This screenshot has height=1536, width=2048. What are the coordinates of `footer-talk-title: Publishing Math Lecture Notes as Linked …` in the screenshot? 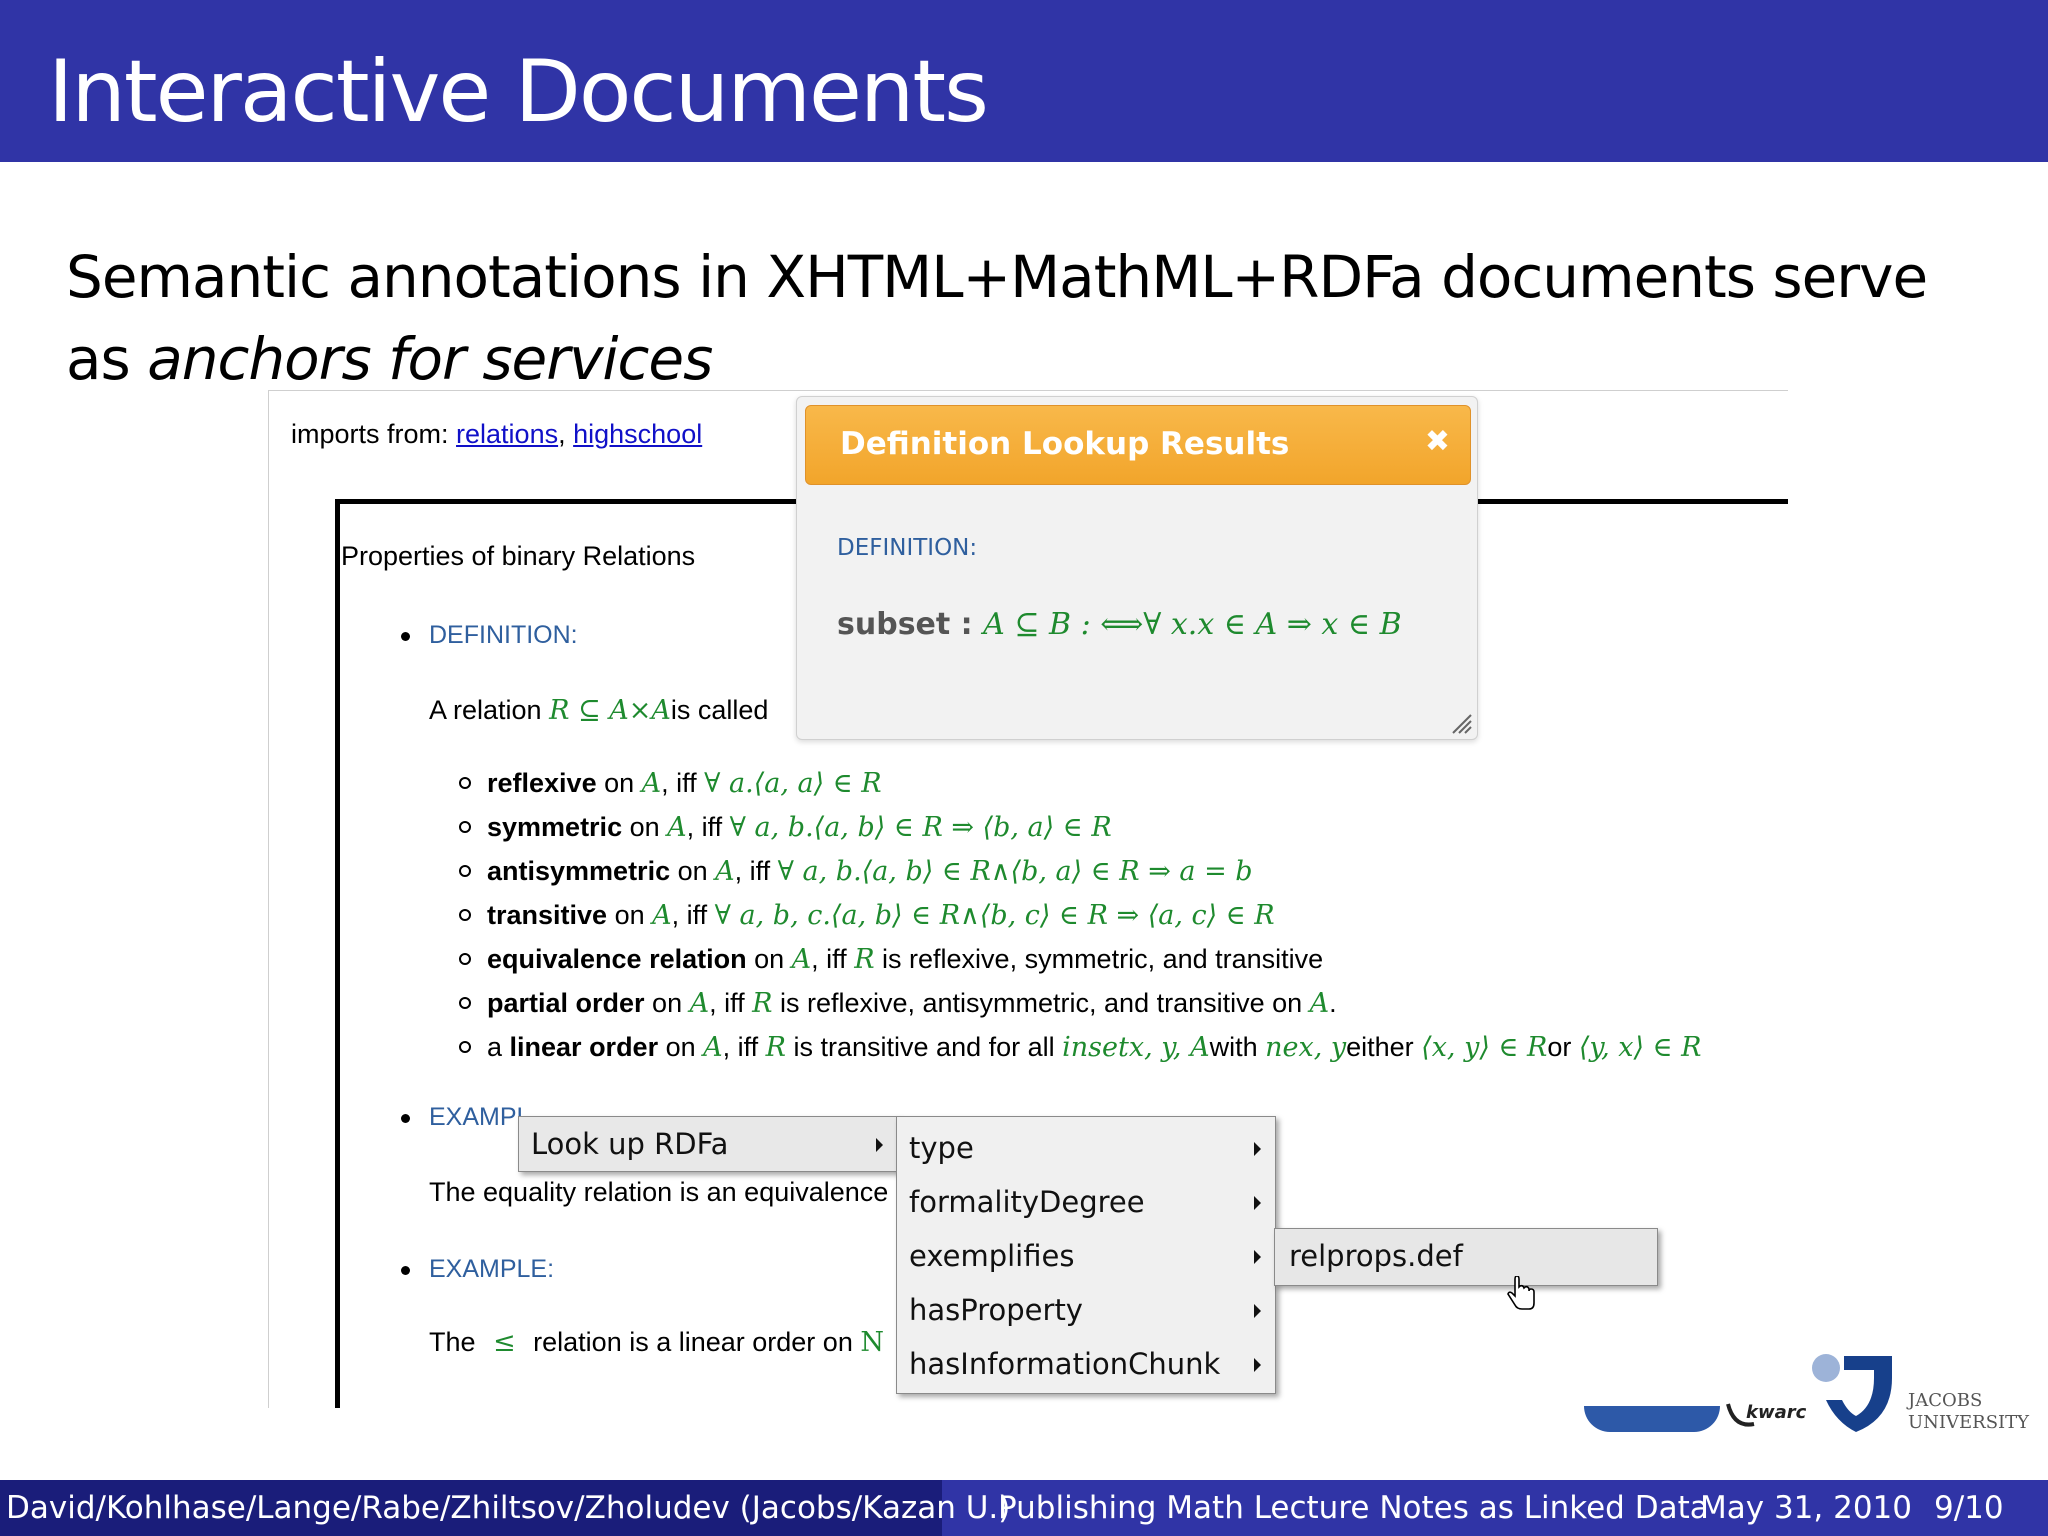 It's located at (1353, 1508).